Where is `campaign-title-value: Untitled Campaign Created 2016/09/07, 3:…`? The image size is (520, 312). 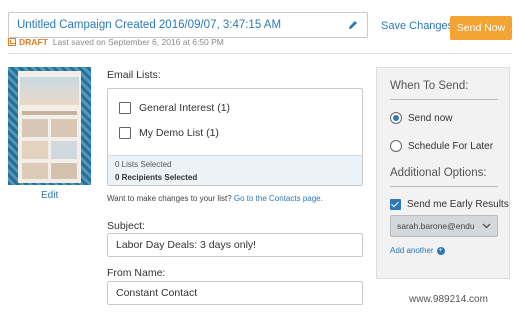
campaign-title-value: Untitled Campaign Created 2016/09/07, 3:… is located at coordinates (182, 25).